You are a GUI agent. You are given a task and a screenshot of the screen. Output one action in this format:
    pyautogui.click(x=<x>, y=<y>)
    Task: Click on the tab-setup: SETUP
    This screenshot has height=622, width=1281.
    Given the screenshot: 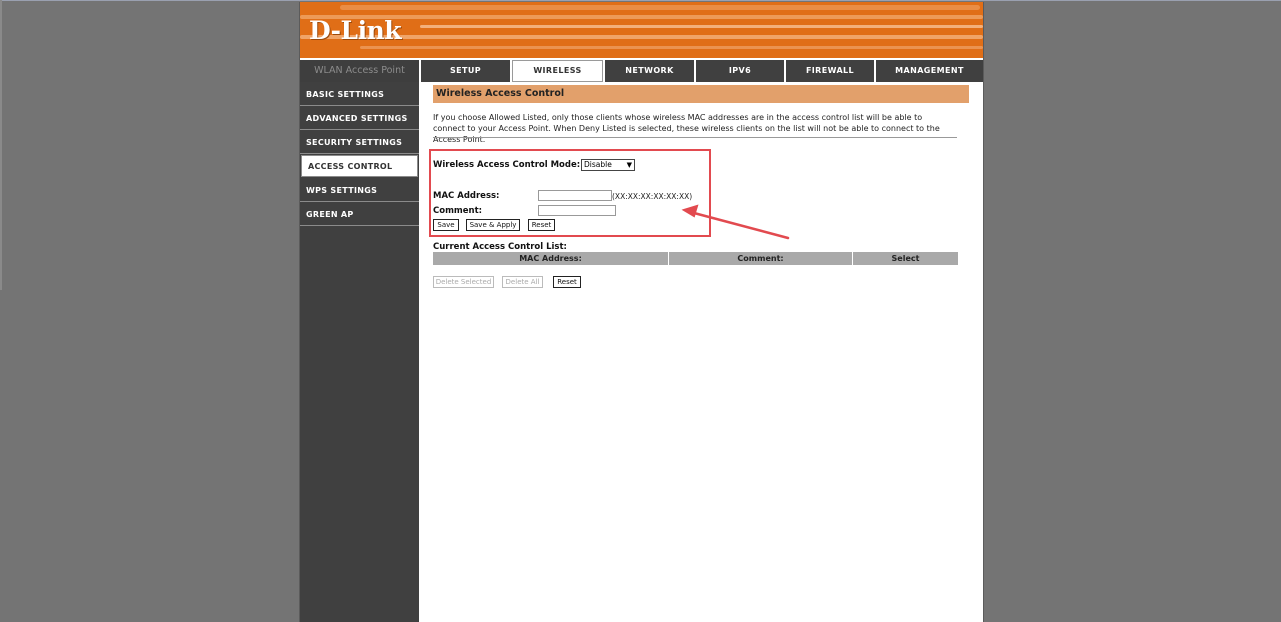 What is the action you would take?
    pyautogui.click(x=465, y=71)
    